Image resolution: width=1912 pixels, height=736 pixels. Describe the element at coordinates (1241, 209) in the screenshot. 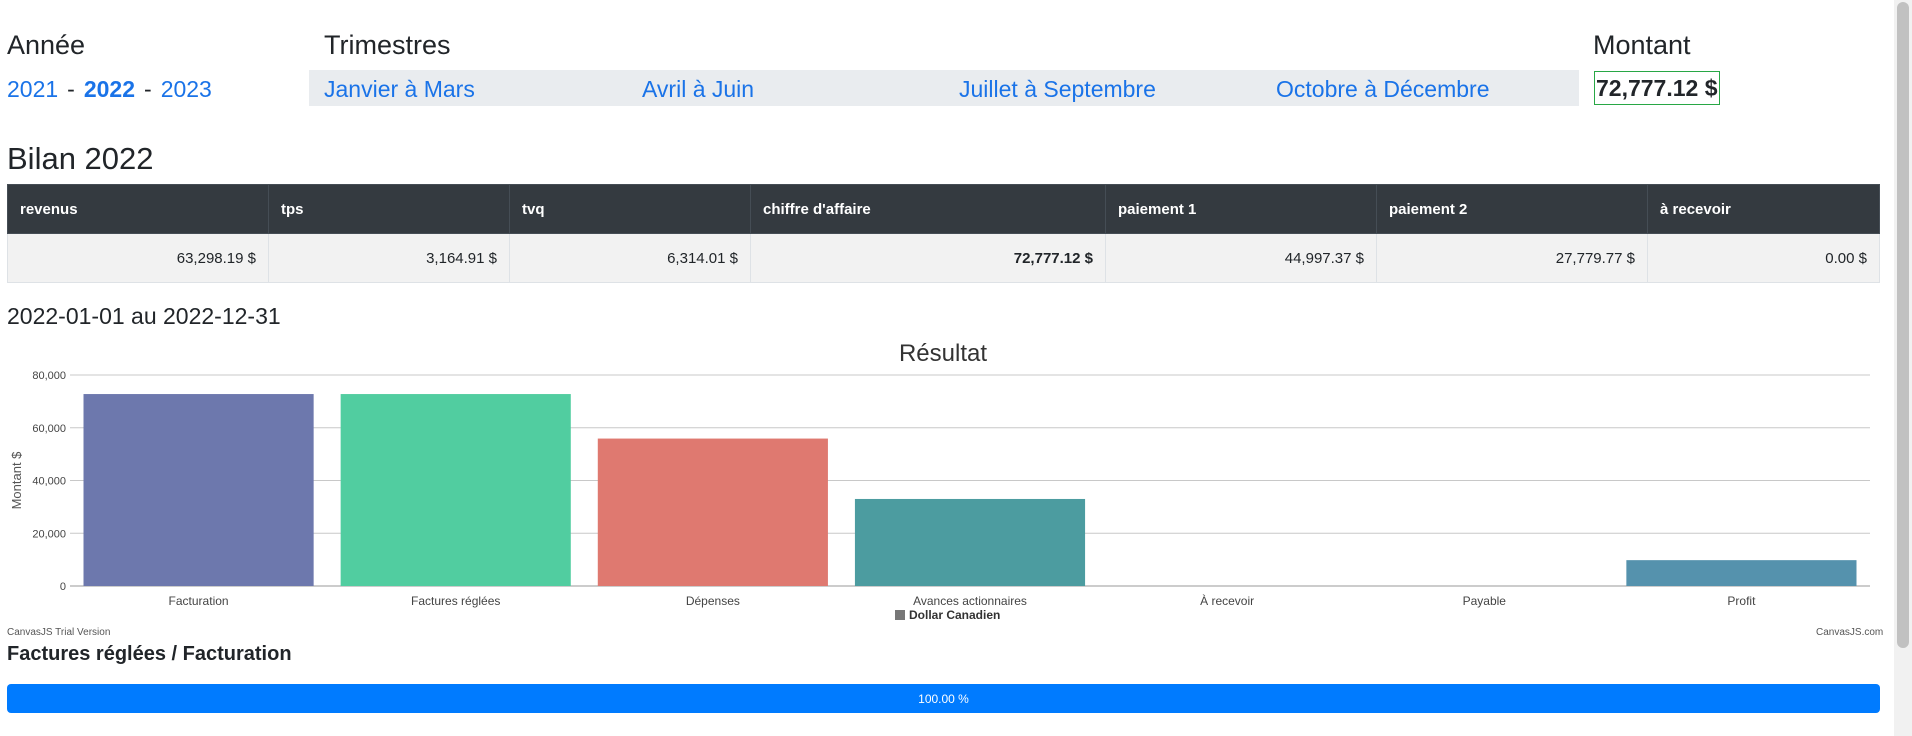

I see `column-header-paiement-1: paiement 1` at that location.